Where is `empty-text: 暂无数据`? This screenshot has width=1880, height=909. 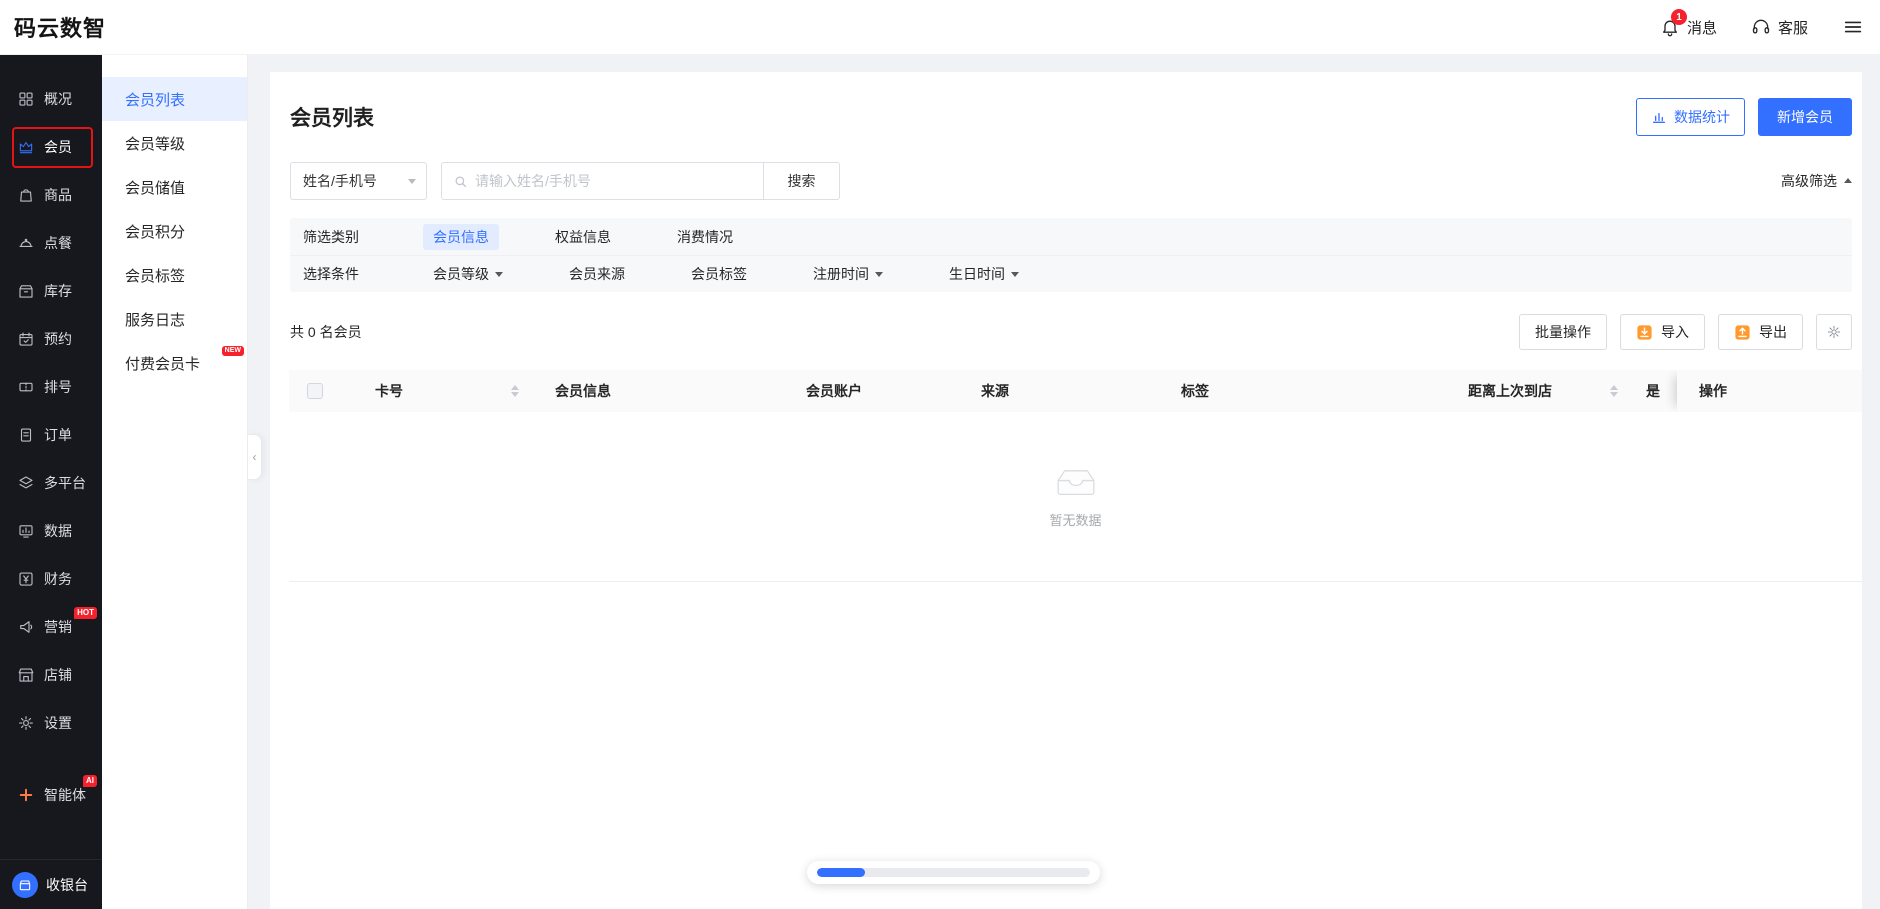
empty-text: 暂无数据 is located at coordinates (1075, 520).